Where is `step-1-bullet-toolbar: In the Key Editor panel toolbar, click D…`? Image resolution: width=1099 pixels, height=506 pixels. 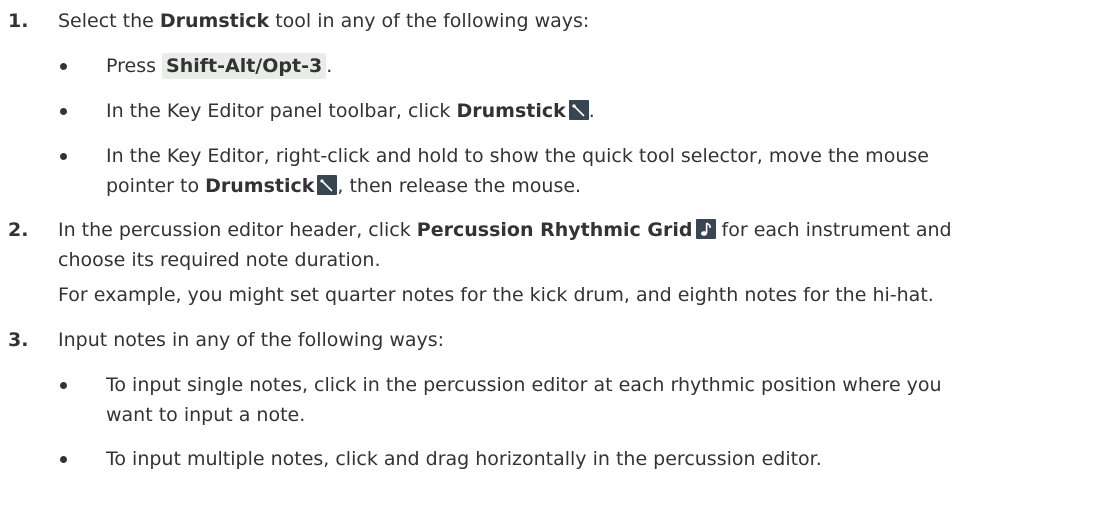
step-1-bullet-toolbar: In the Key Editor panel toolbar, click D… is located at coordinates (578, 111).